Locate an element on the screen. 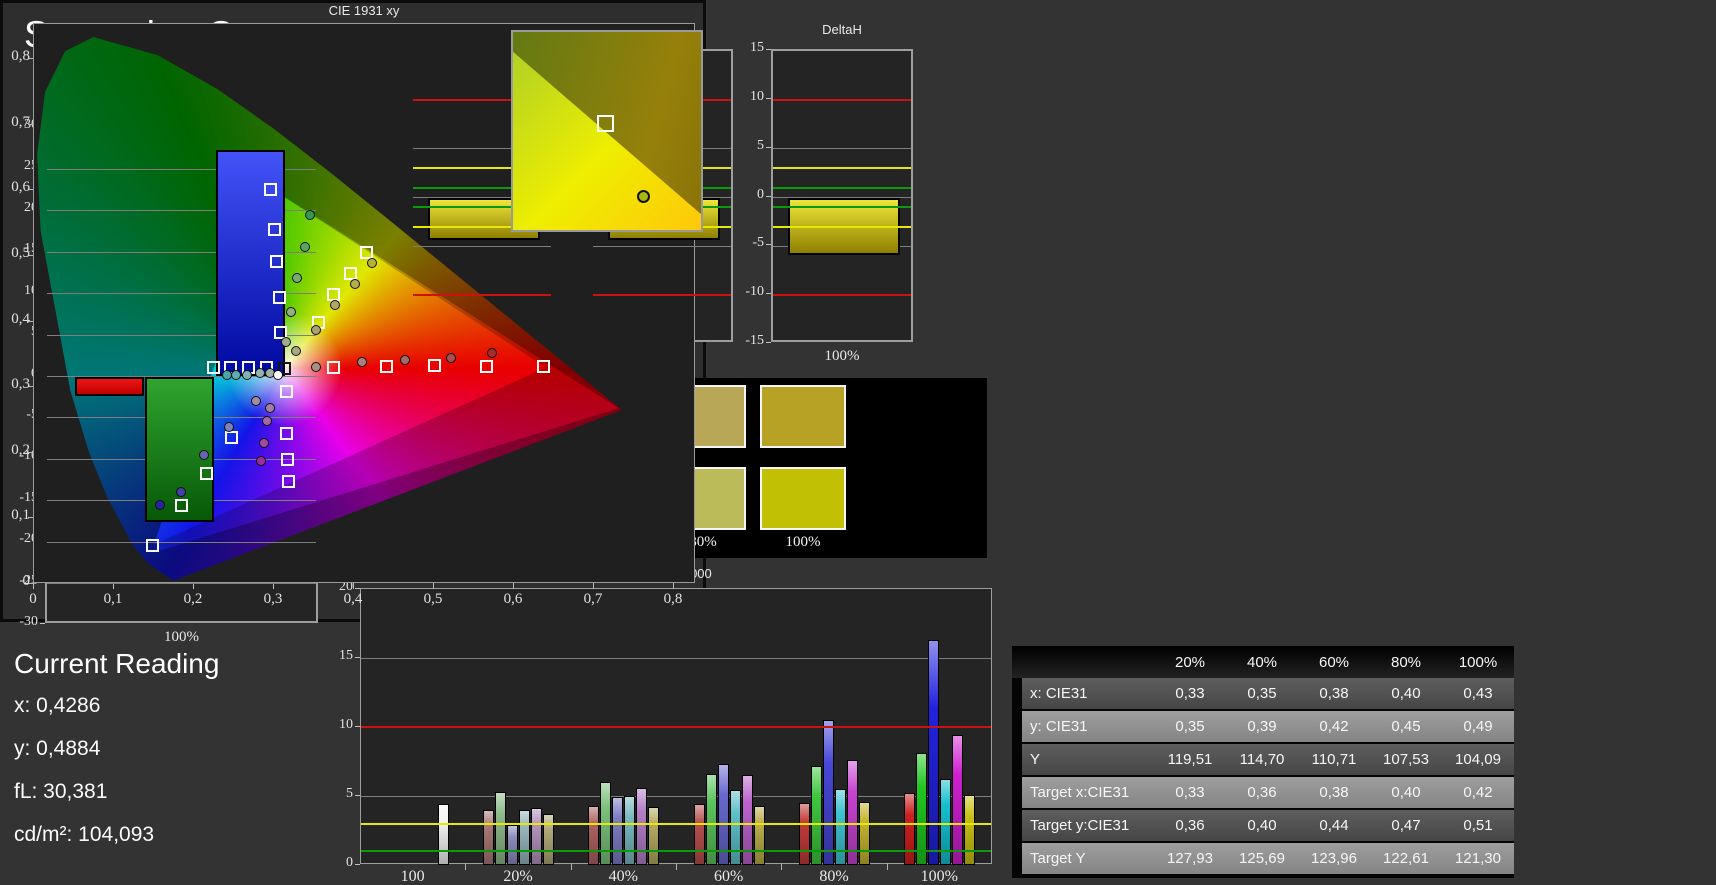 Image resolution: width=1716 pixels, height=885 pixels. deltae-bar-magenta is located at coordinates (536, 836).